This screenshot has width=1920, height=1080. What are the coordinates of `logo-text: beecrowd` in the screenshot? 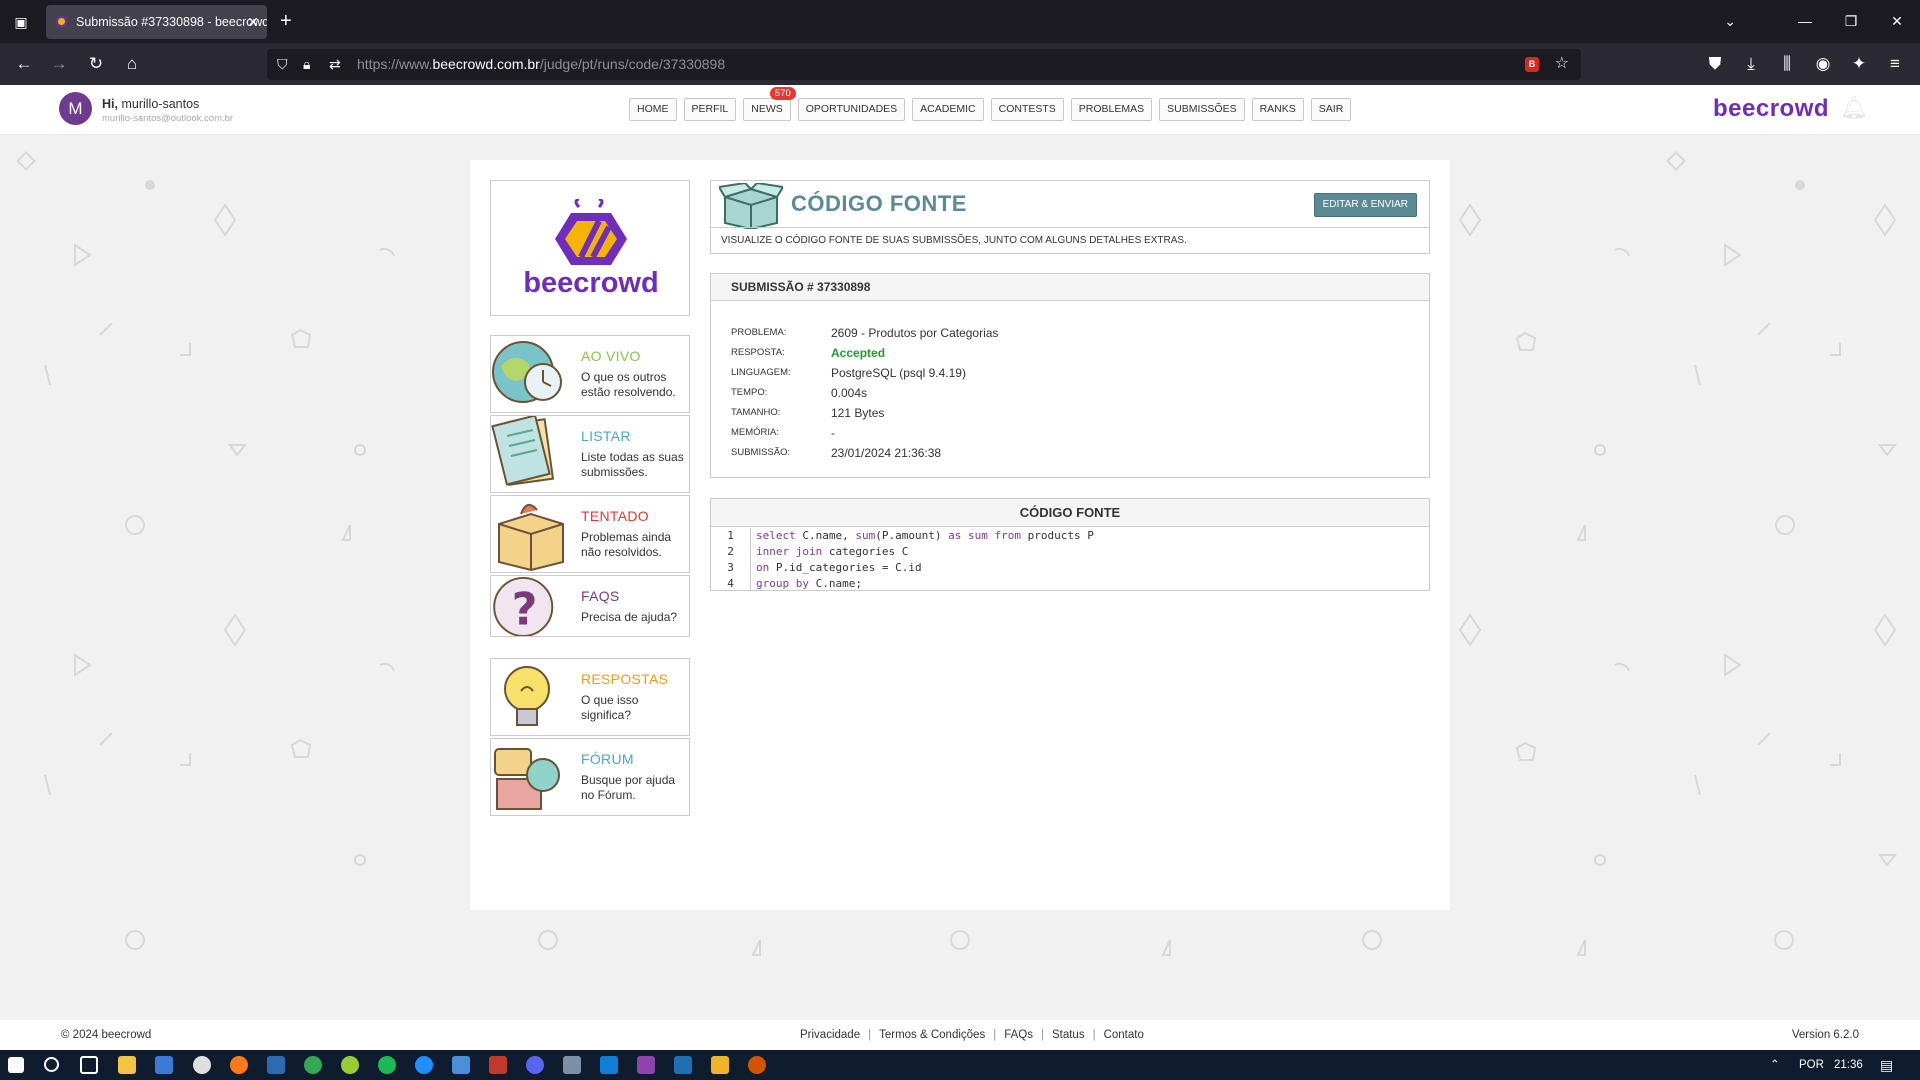 It's located at (591, 283).